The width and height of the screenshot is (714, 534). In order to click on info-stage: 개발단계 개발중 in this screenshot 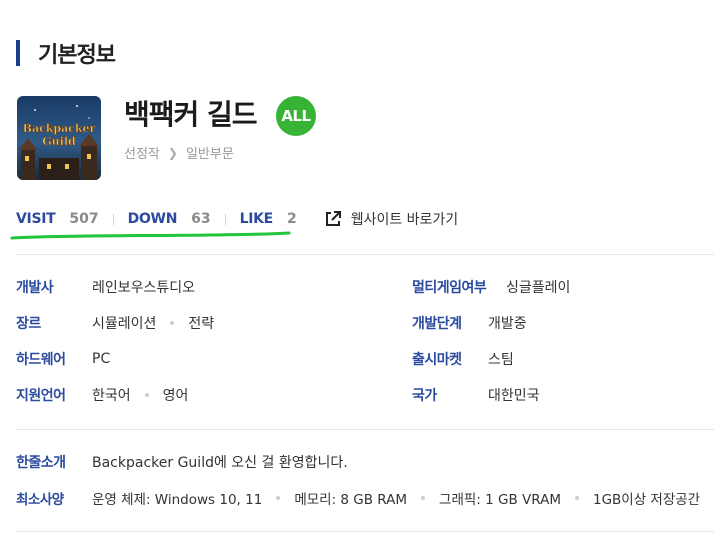, I will do `click(469, 323)`.